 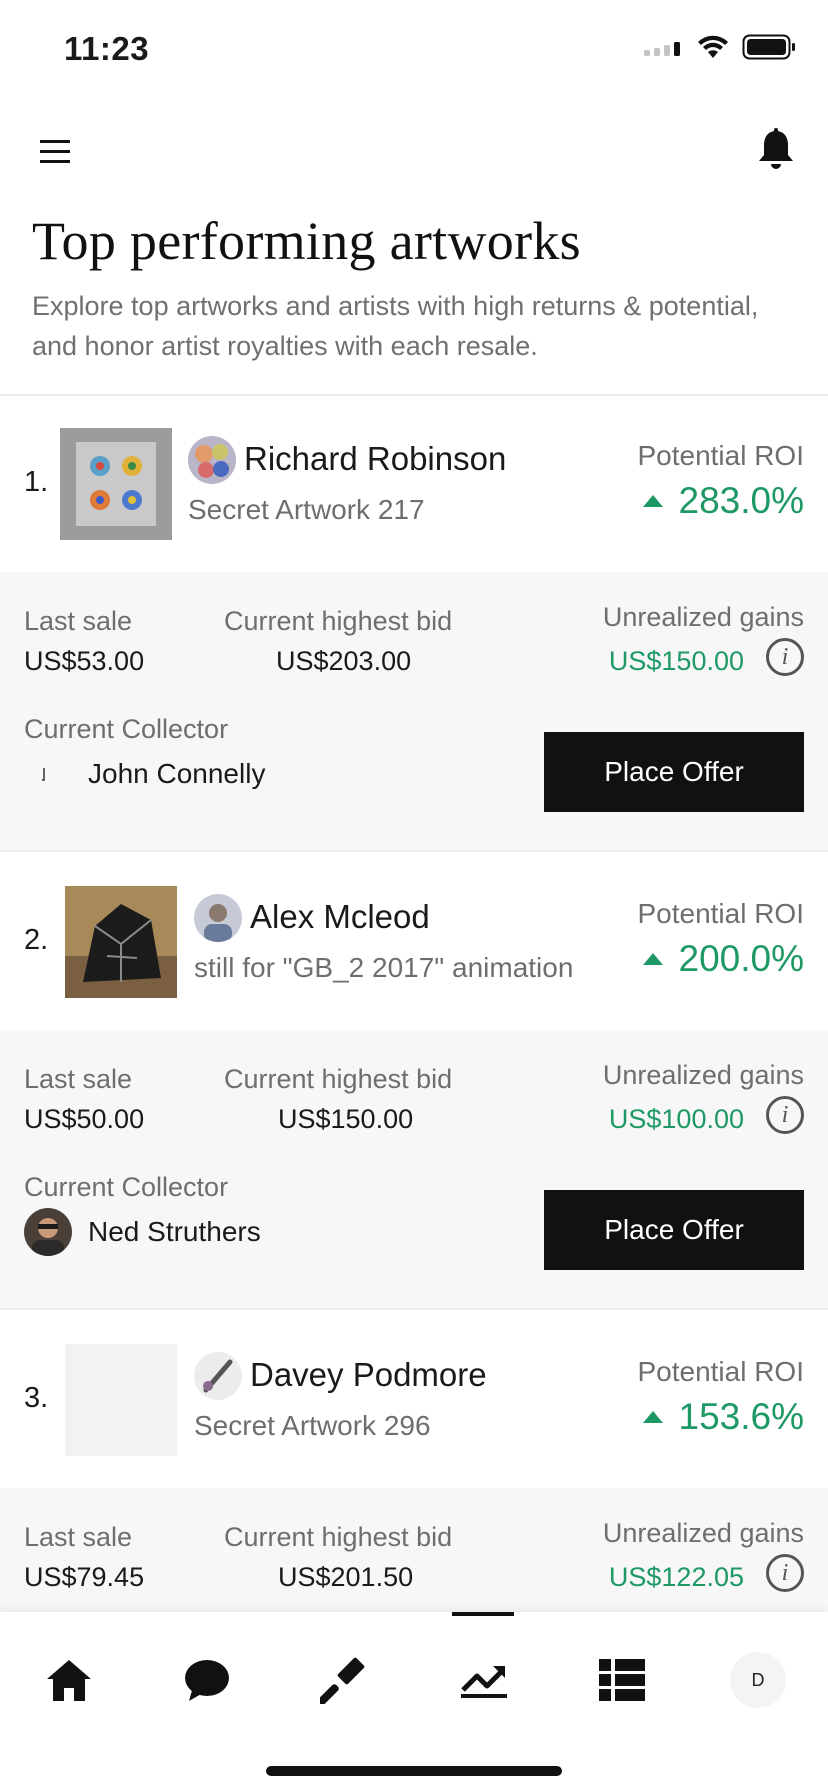 What do you see at coordinates (342, 1680) in the screenshot?
I see `gavel-icon` at bounding box center [342, 1680].